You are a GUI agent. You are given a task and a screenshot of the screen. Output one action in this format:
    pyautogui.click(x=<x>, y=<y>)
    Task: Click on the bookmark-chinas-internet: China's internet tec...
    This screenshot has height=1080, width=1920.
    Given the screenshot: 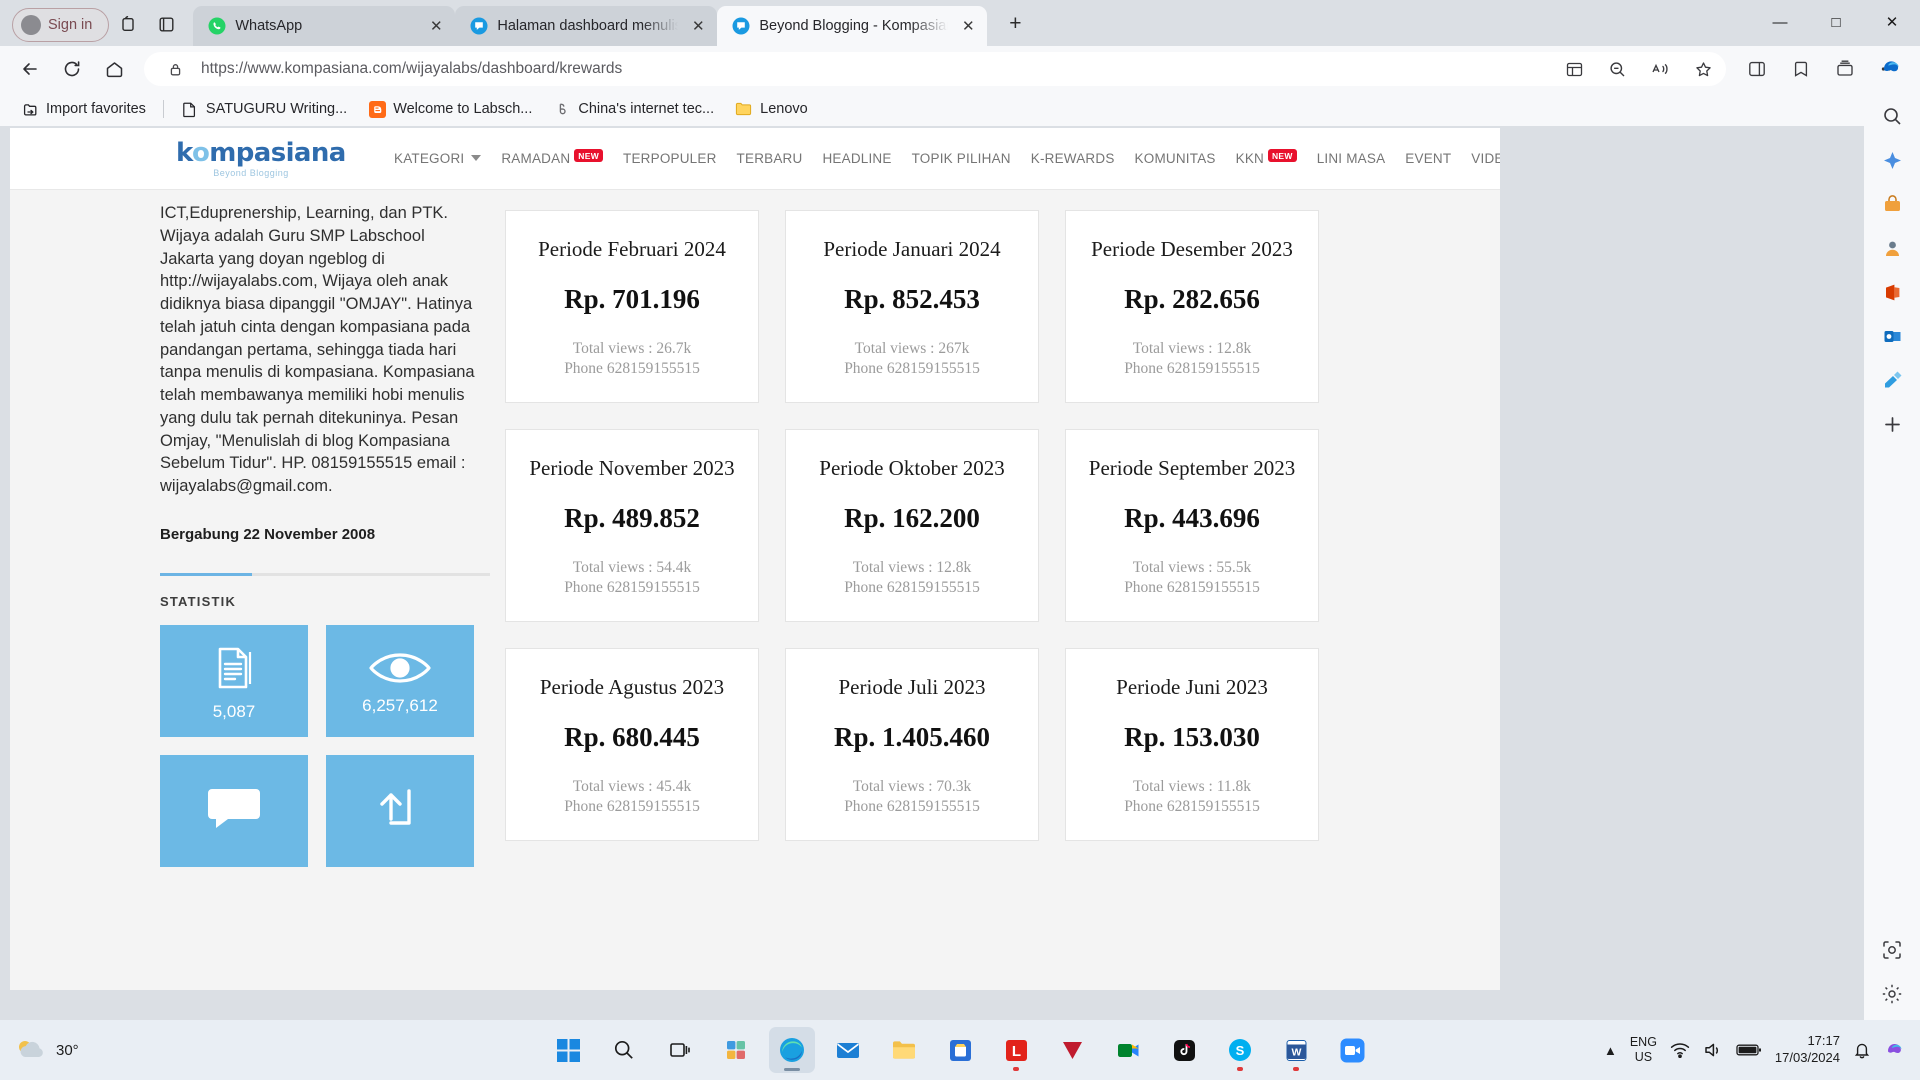 What is the action you would take?
    pyautogui.click(x=633, y=109)
    